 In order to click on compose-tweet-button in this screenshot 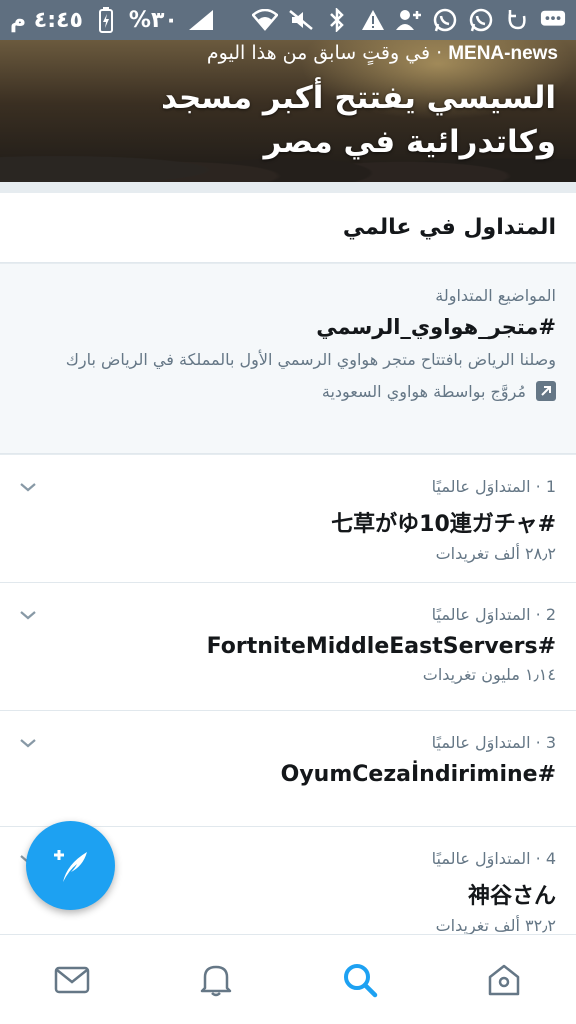, I will do `click(70, 865)`.